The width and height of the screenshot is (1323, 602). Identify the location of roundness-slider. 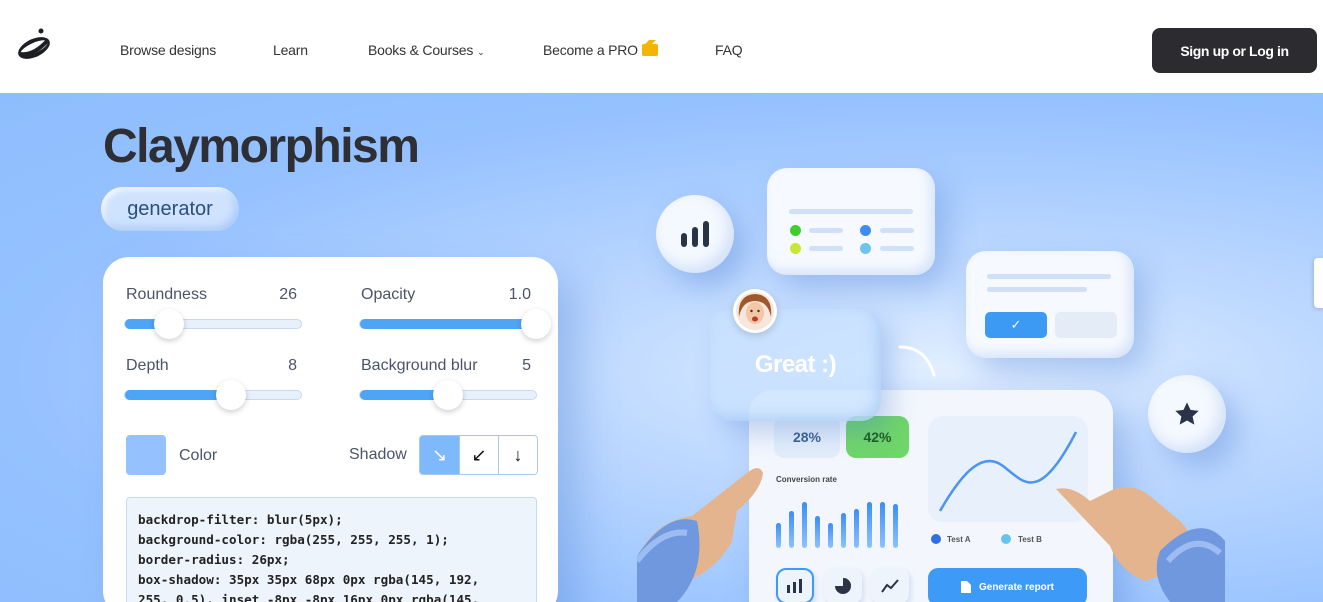
(213, 324).